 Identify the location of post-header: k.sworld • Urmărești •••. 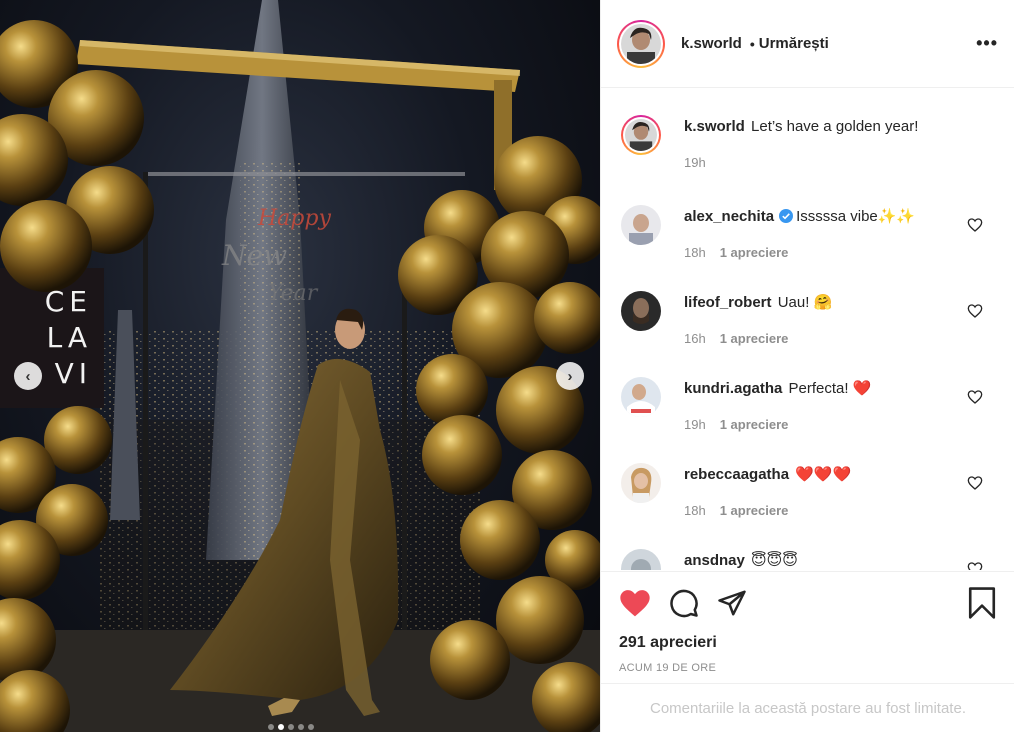
(807, 44).